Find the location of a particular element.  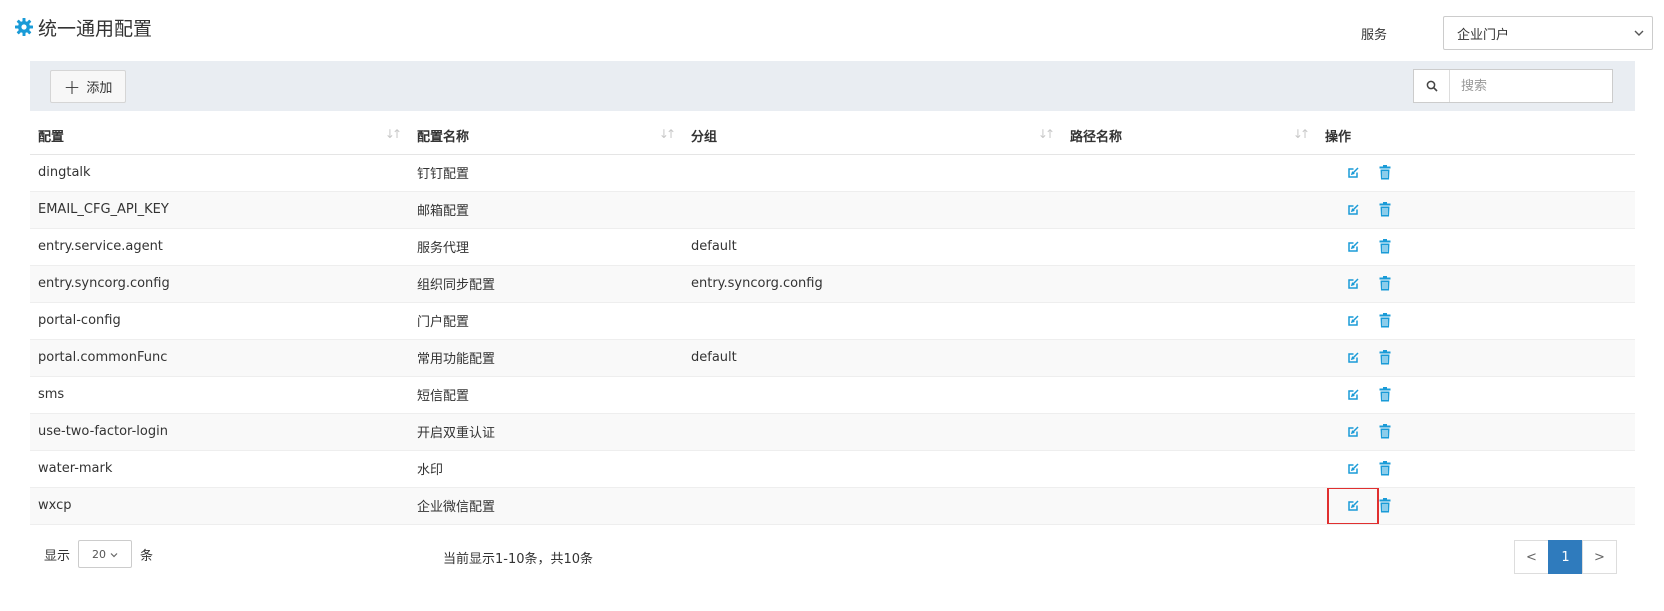

cell-config: water-mark is located at coordinates (219, 469).